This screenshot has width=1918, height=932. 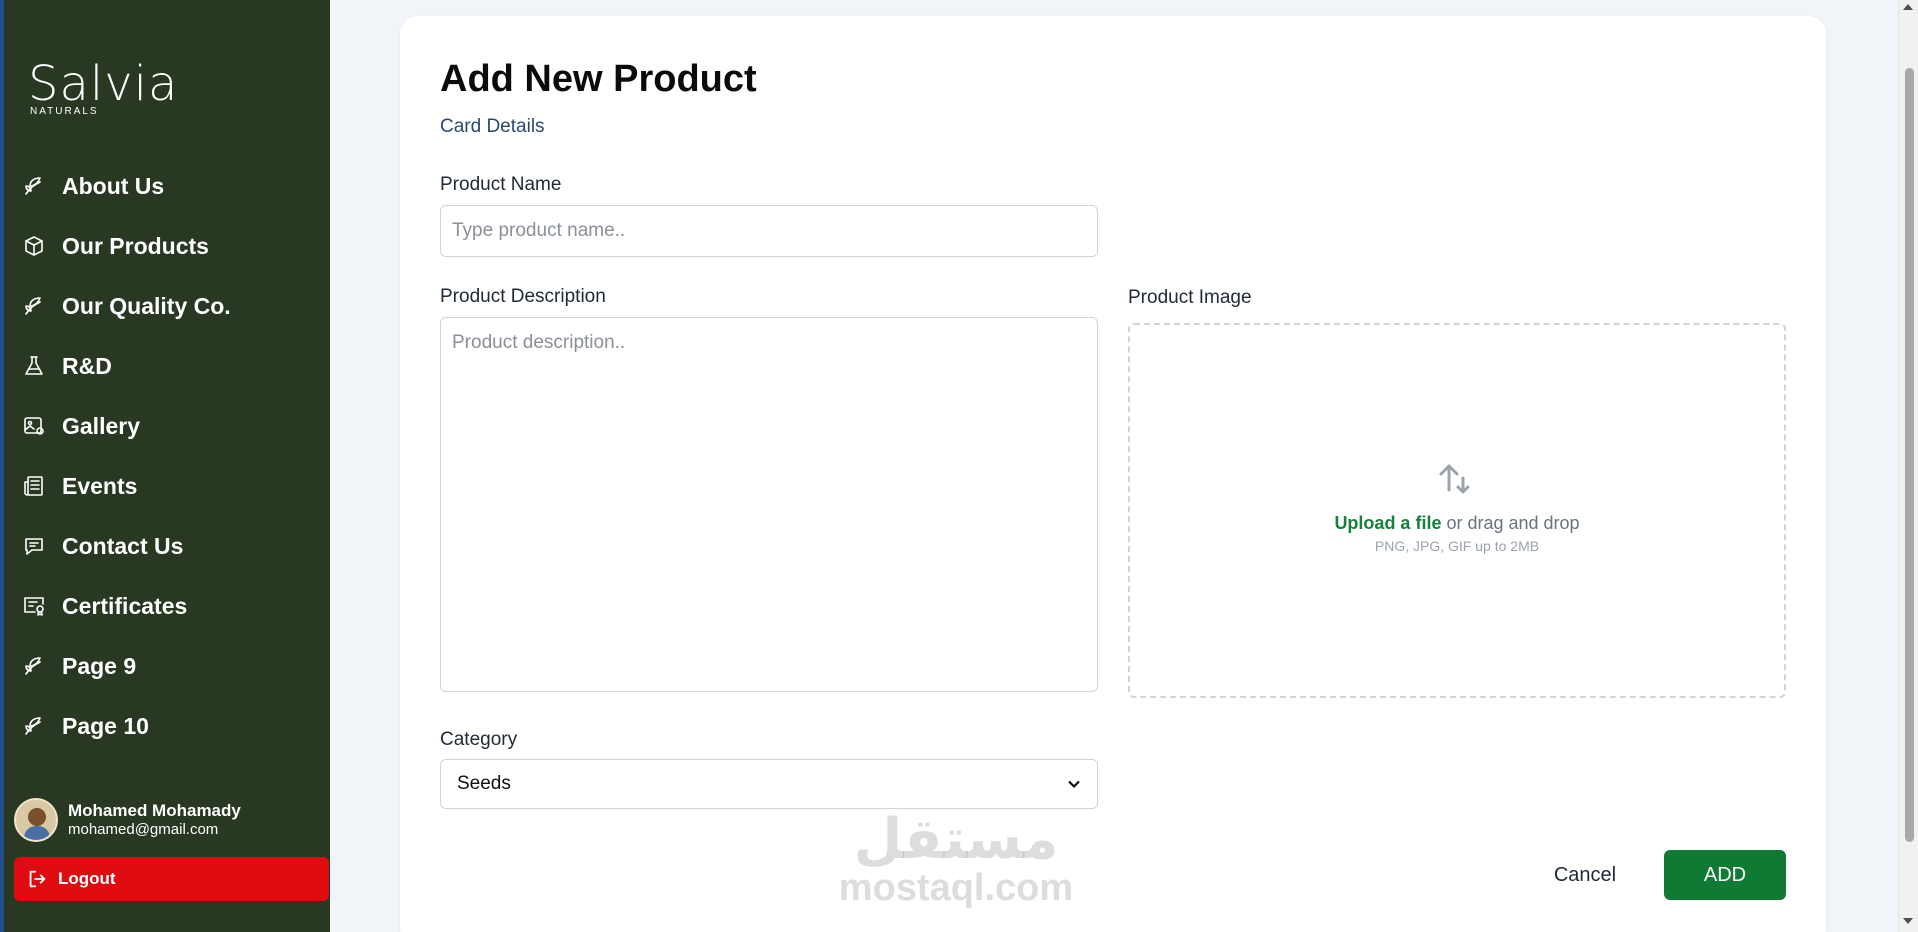 I want to click on brand-logo: Salvia NATURALS, so click(x=103, y=93).